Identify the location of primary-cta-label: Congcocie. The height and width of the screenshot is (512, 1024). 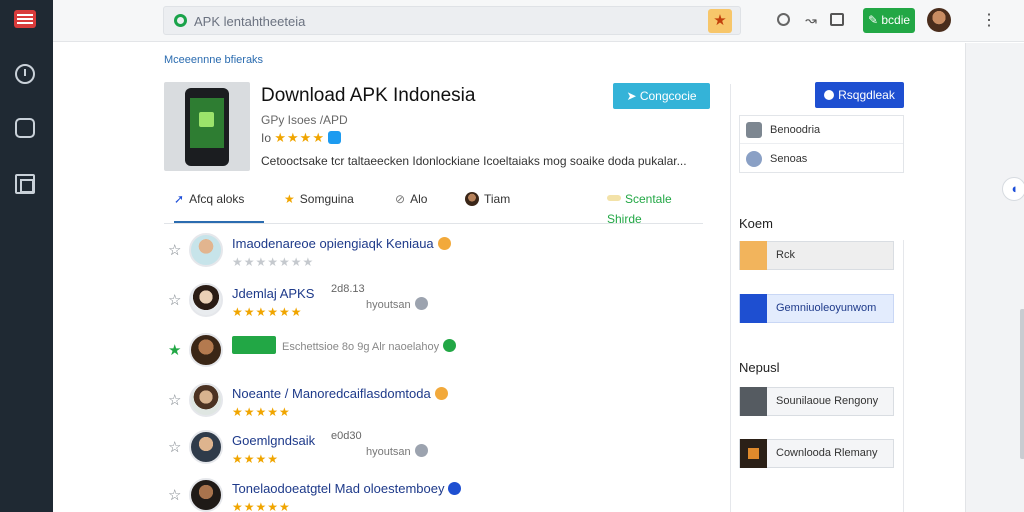
(668, 96).